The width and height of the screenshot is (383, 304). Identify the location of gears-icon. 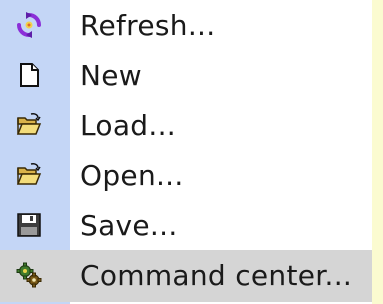
(29, 275).